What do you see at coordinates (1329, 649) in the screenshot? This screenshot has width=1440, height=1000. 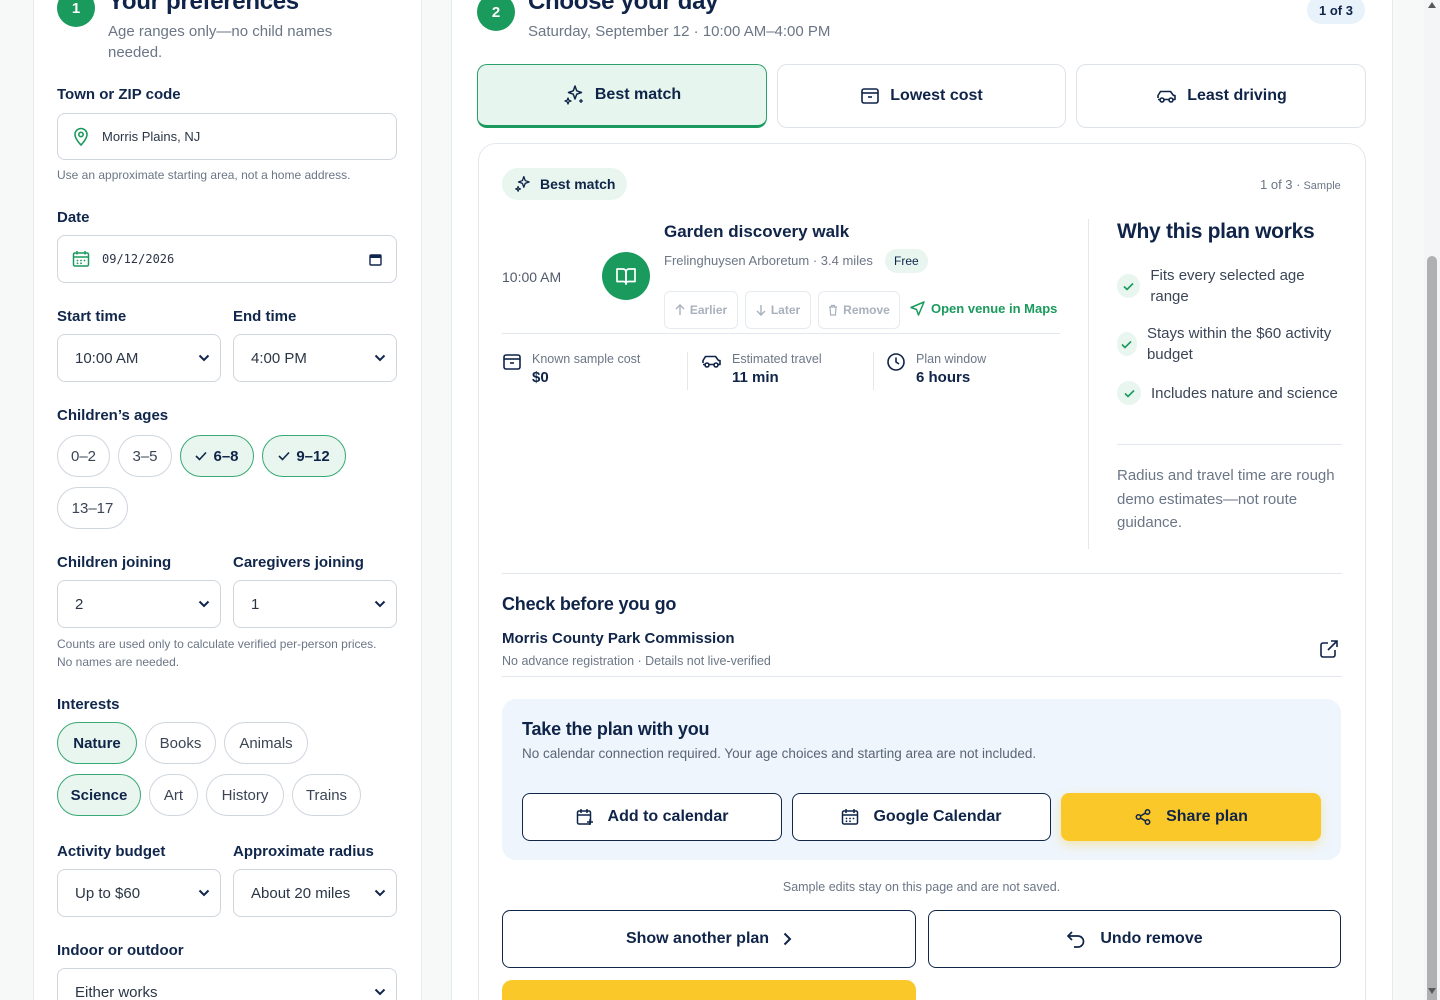 I see `external-link-icon` at bounding box center [1329, 649].